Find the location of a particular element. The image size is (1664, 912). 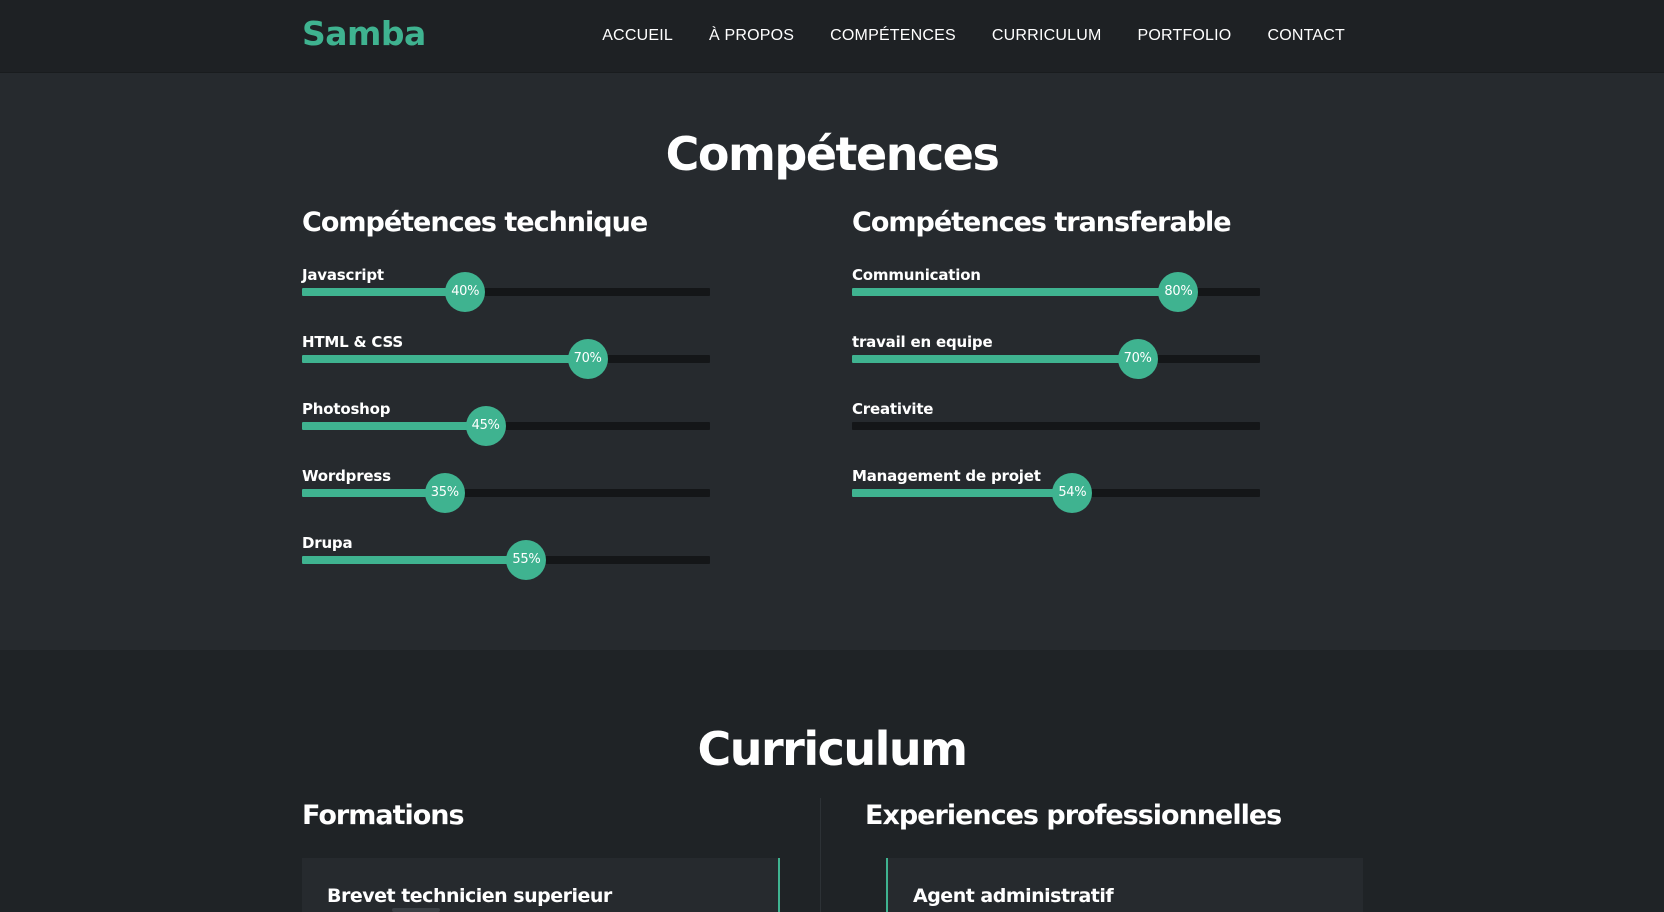

skill-track: 55% is located at coordinates (506, 560).